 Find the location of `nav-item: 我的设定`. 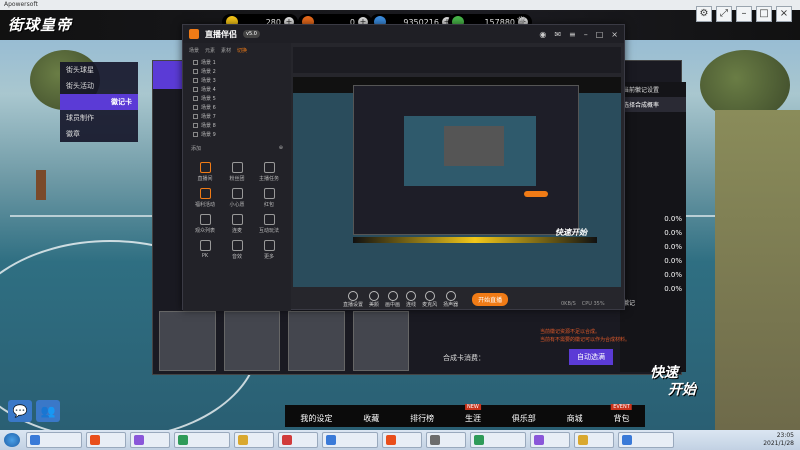

nav-item: 我的设定 is located at coordinates (316, 418).